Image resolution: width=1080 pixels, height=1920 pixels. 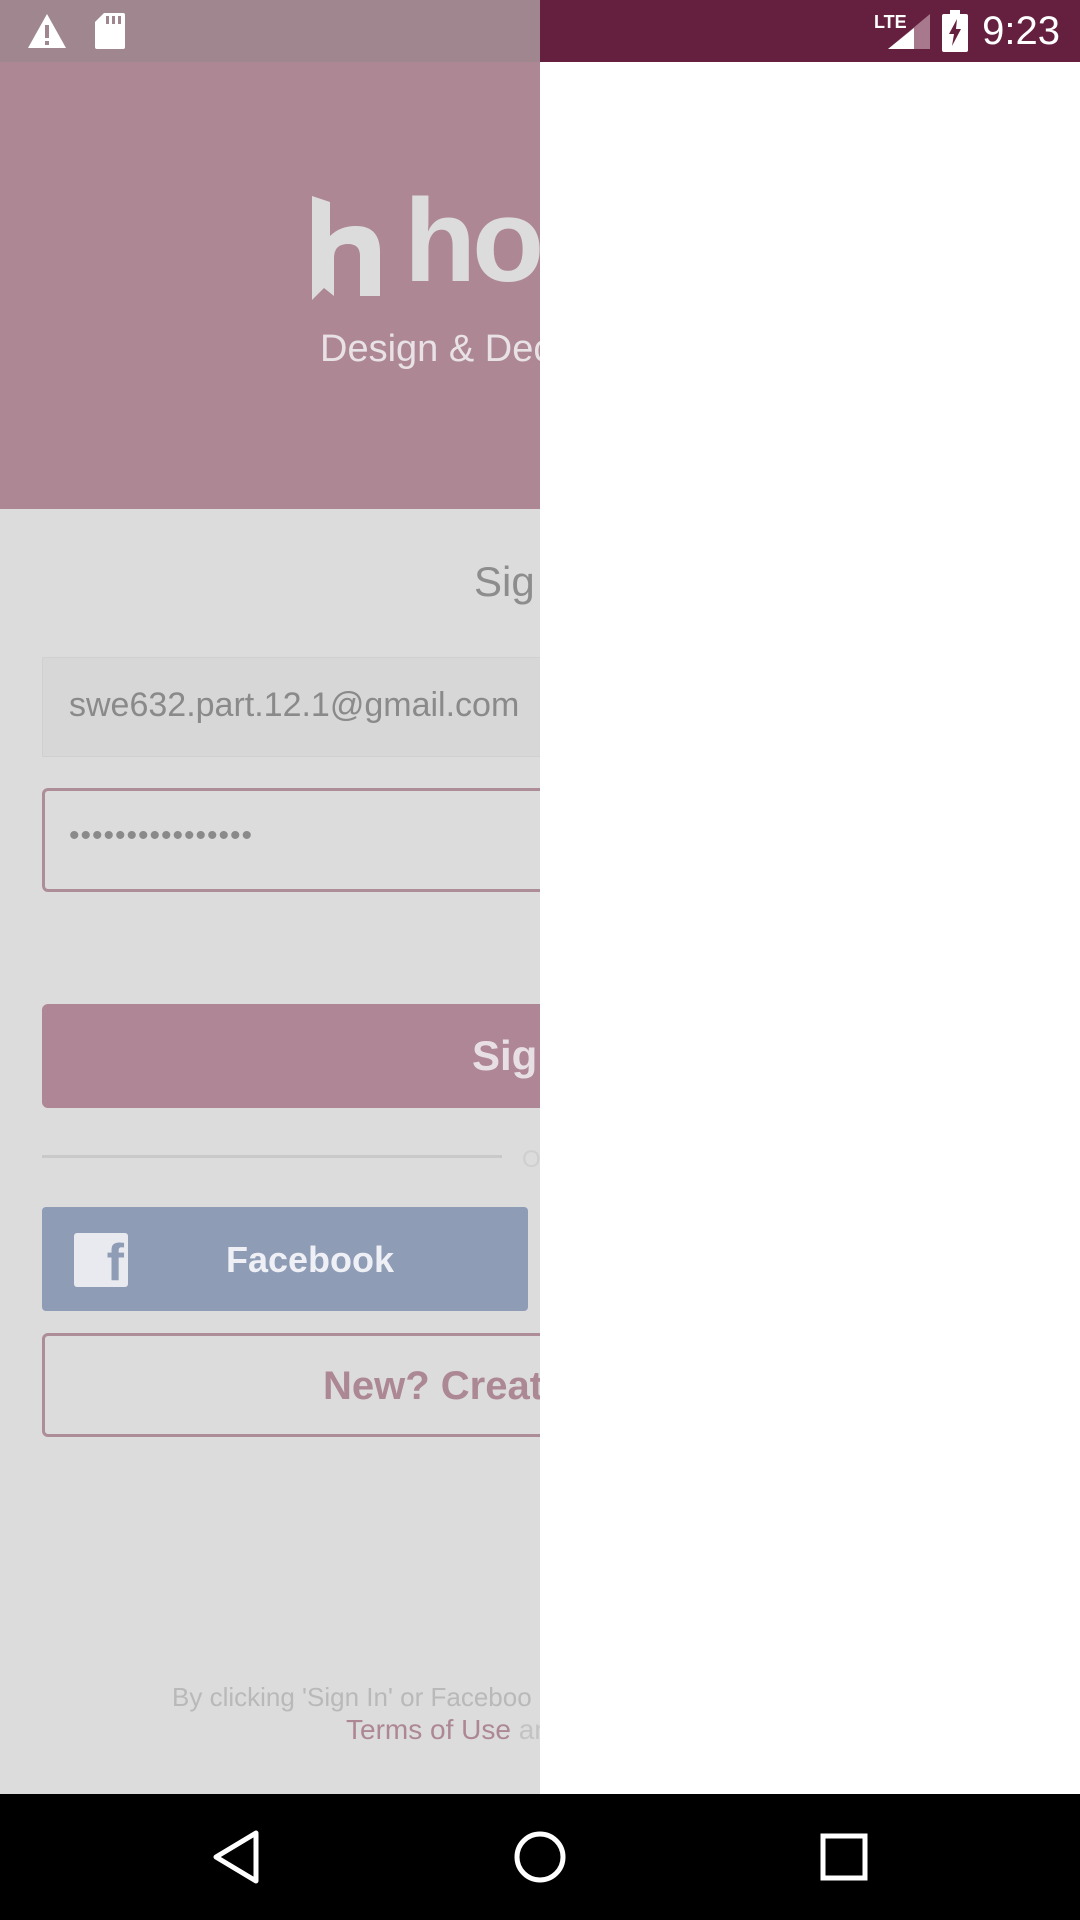 What do you see at coordinates (472, 241) in the screenshot?
I see `logo-text: ho` at bounding box center [472, 241].